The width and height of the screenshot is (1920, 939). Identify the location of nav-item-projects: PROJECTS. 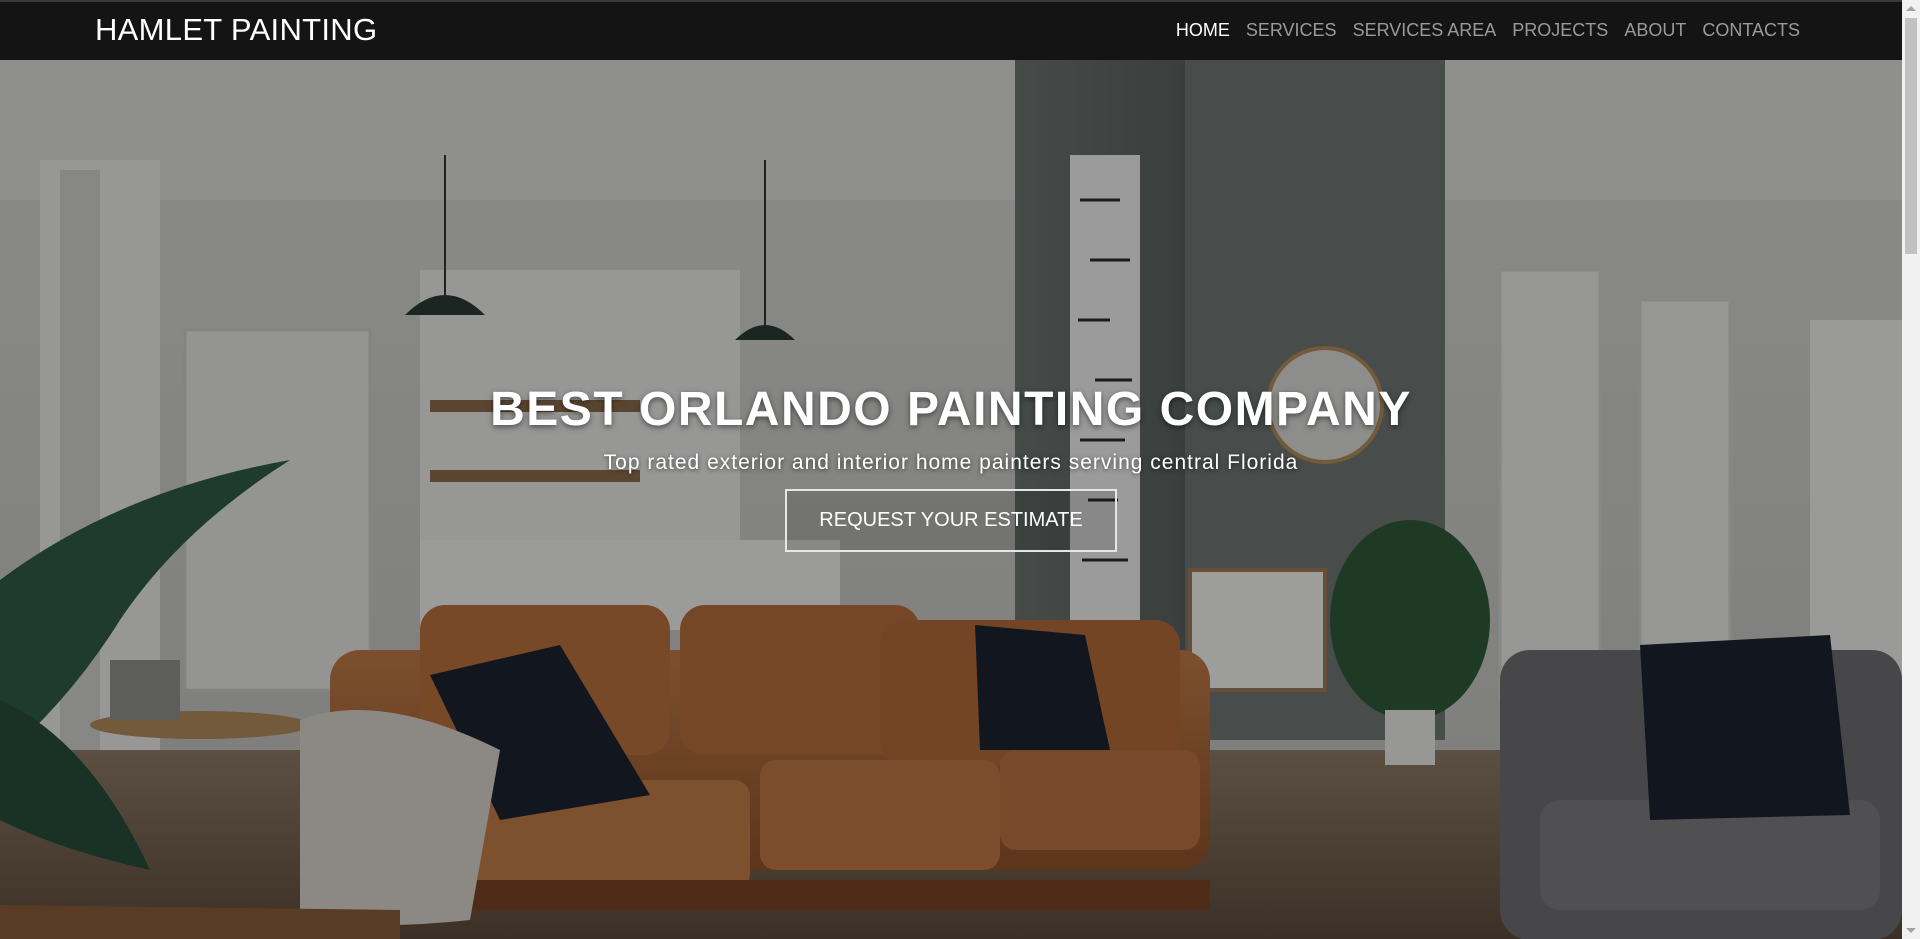
(1560, 30).